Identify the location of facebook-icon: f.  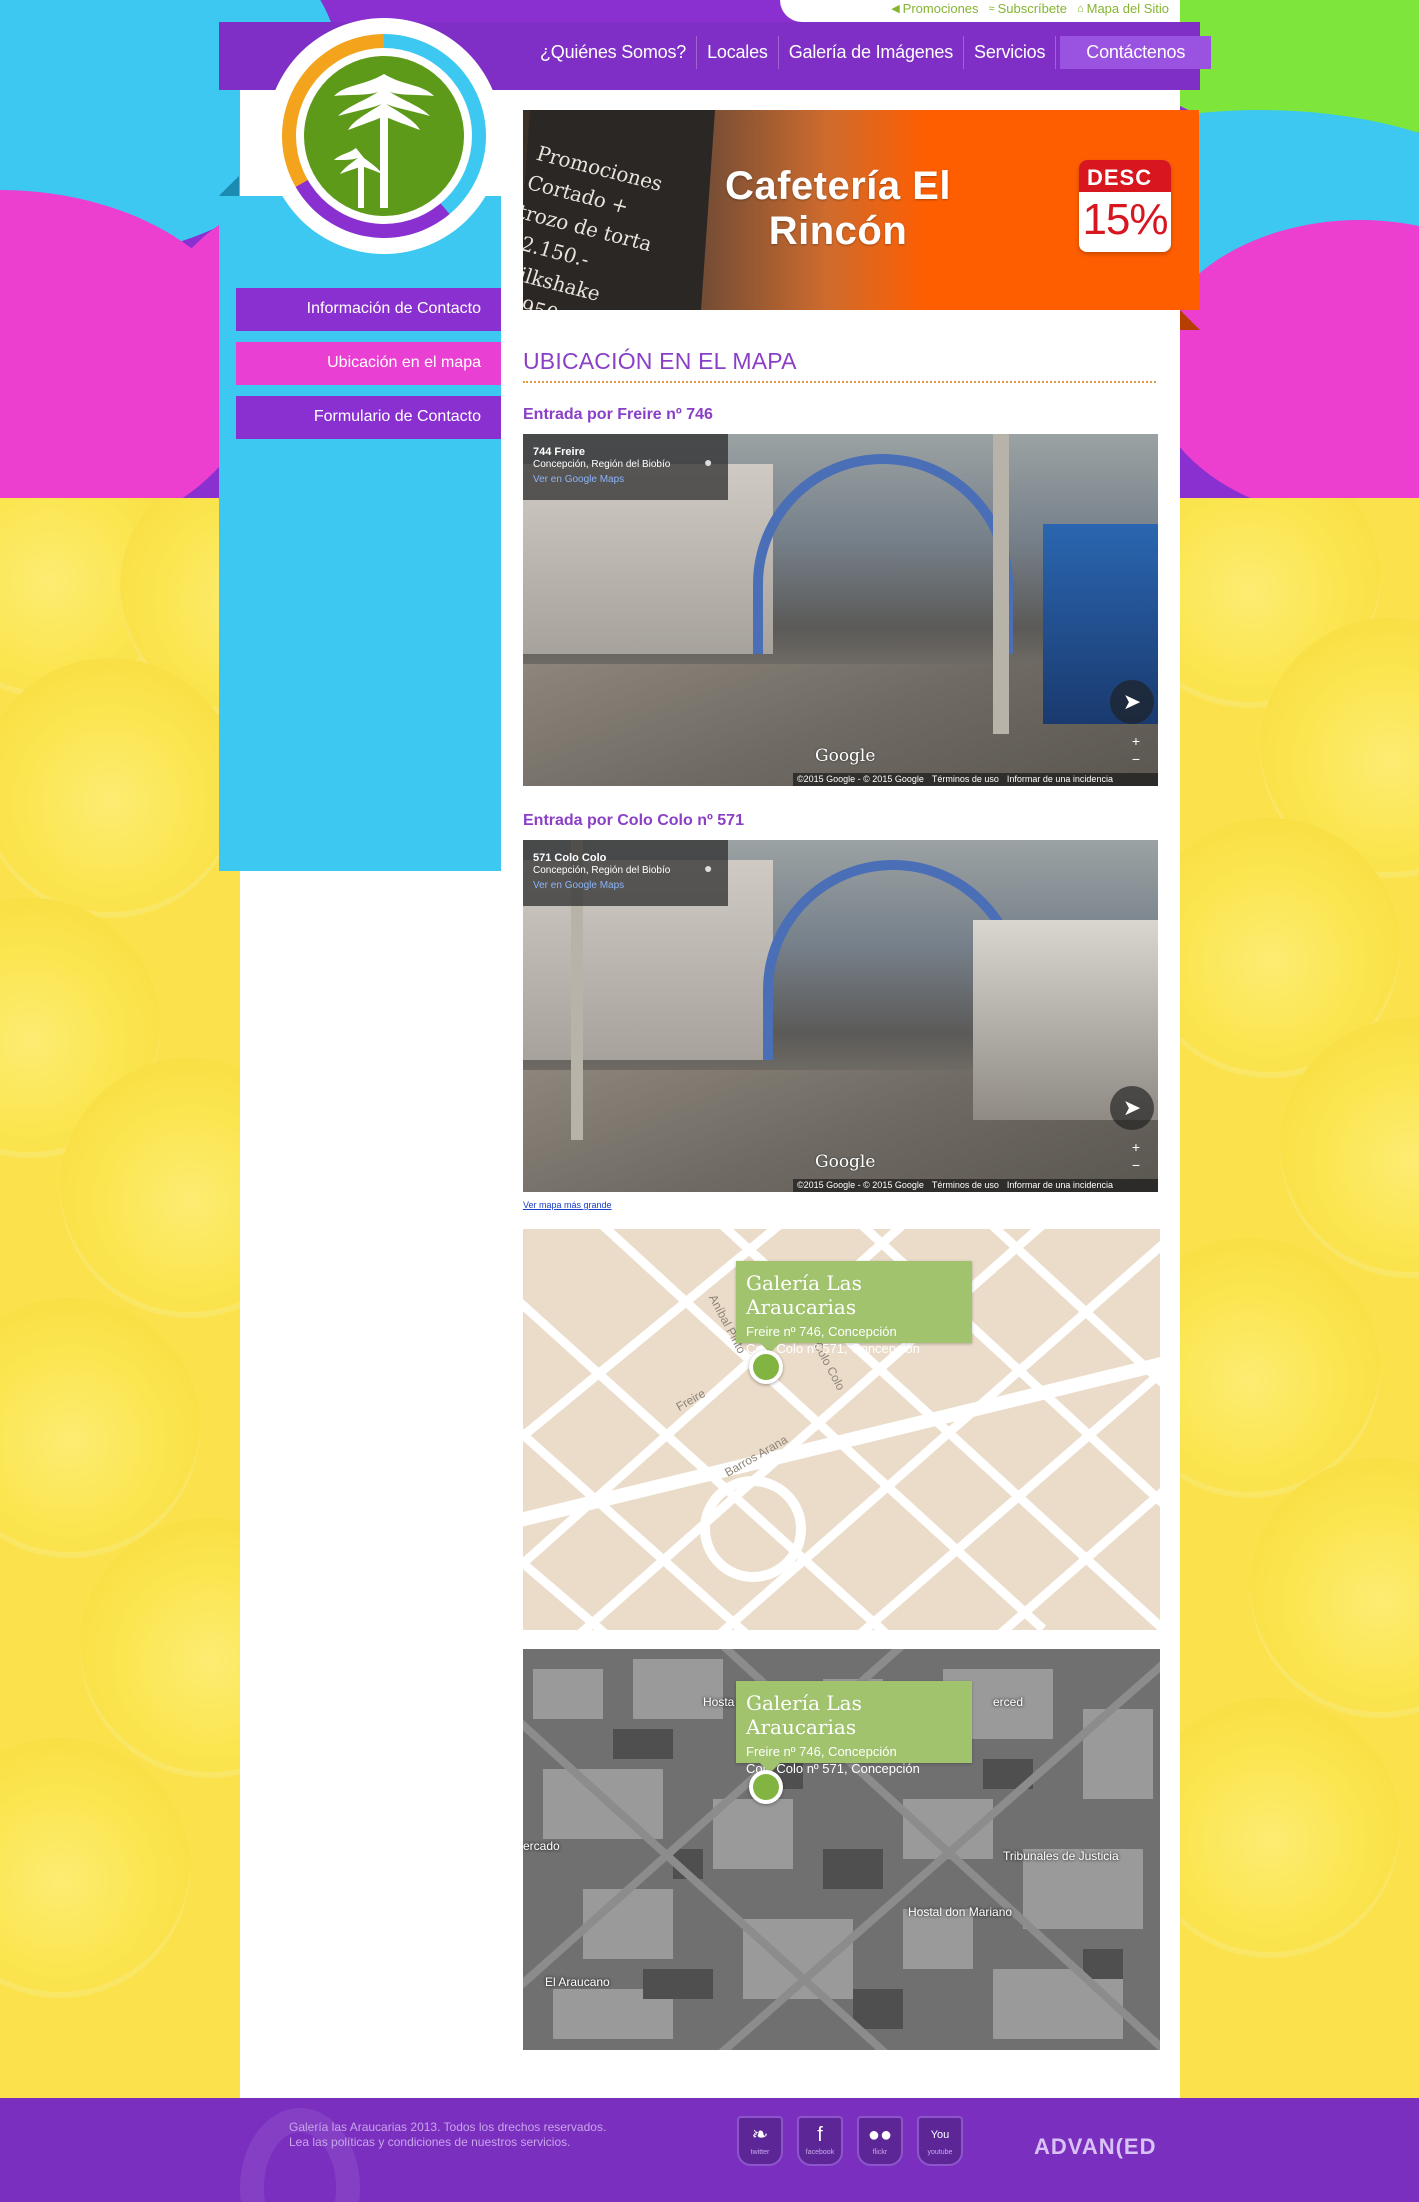
(820, 2135).